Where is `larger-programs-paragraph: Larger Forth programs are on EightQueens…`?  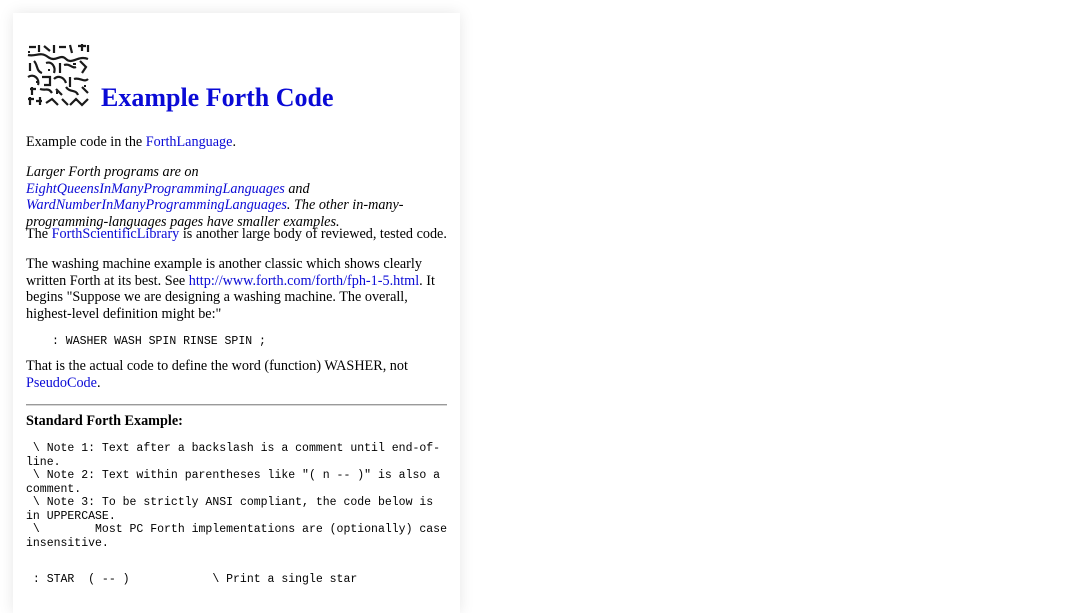 larger-programs-paragraph: Larger Forth programs are on EightQueens… is located at coordinates (236, 197).